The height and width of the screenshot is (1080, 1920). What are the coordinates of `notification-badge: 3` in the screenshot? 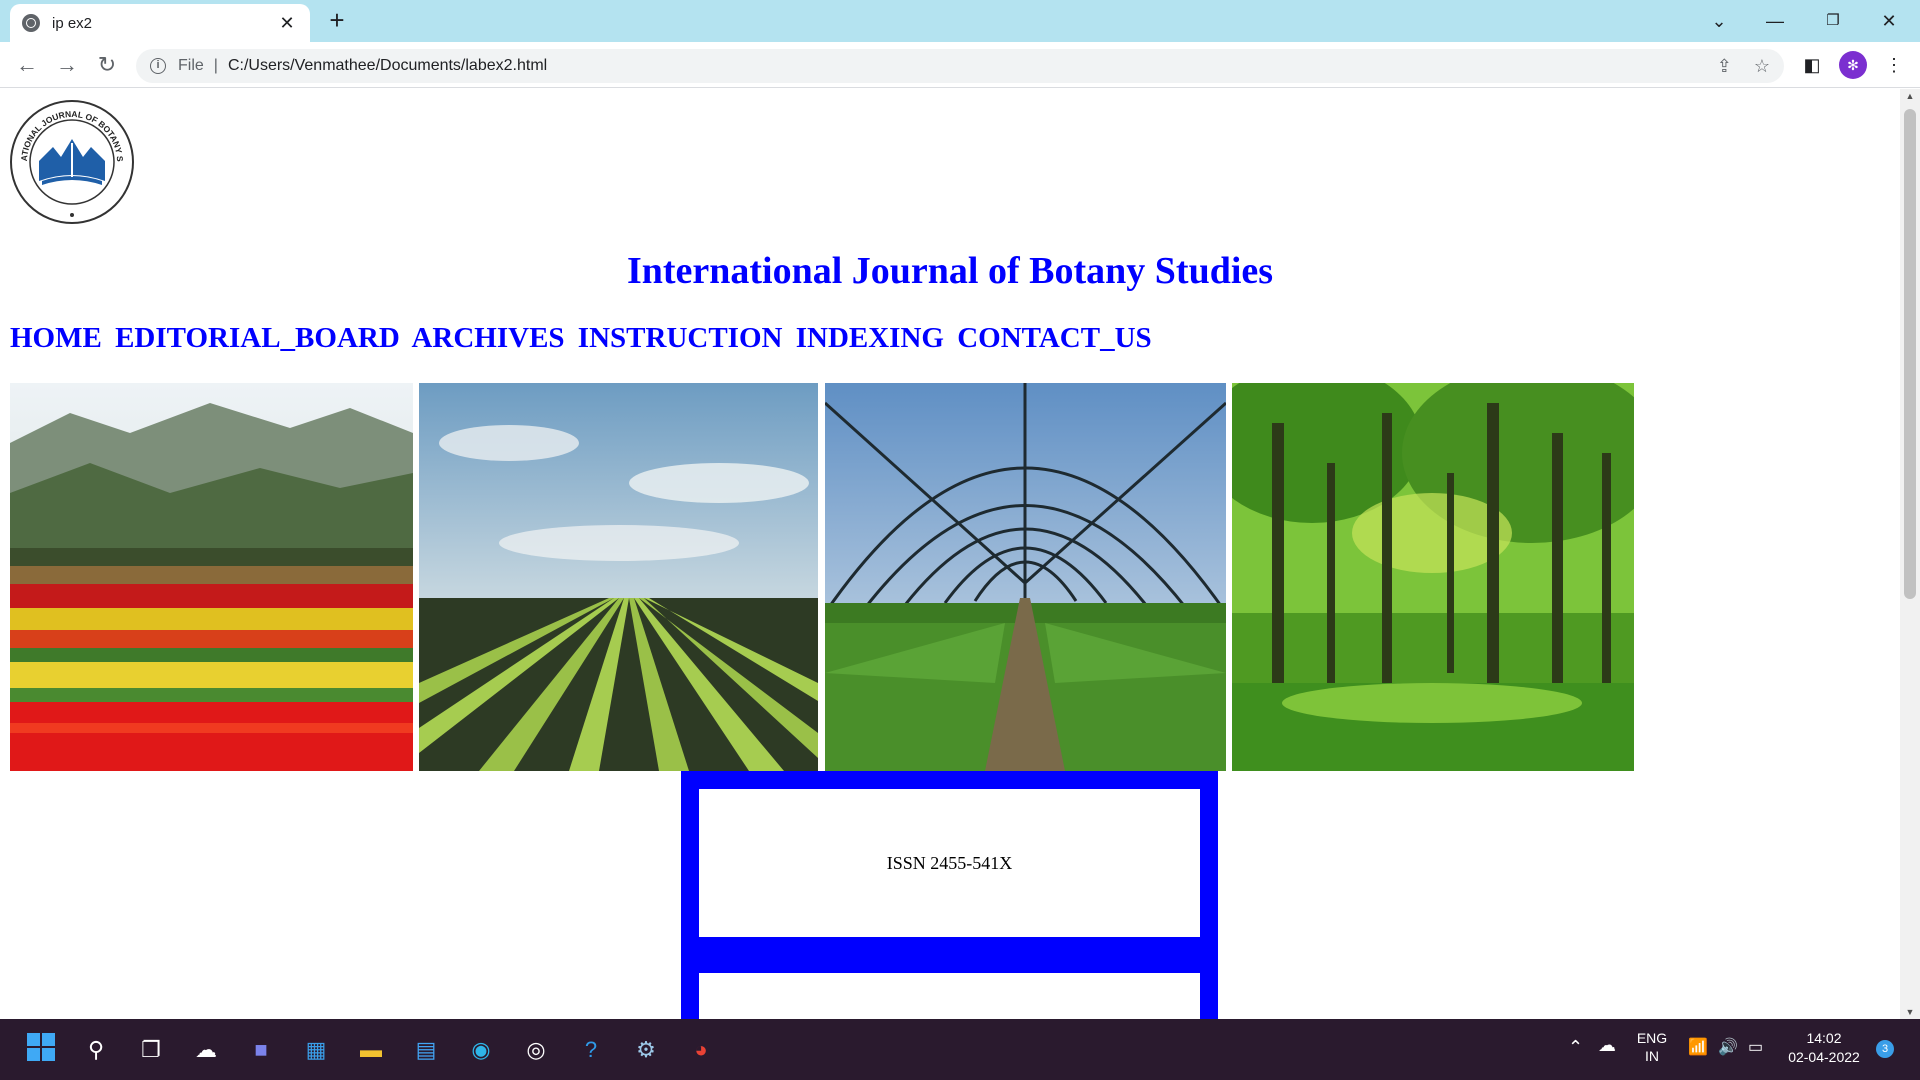 It's located at (1885, 1049).